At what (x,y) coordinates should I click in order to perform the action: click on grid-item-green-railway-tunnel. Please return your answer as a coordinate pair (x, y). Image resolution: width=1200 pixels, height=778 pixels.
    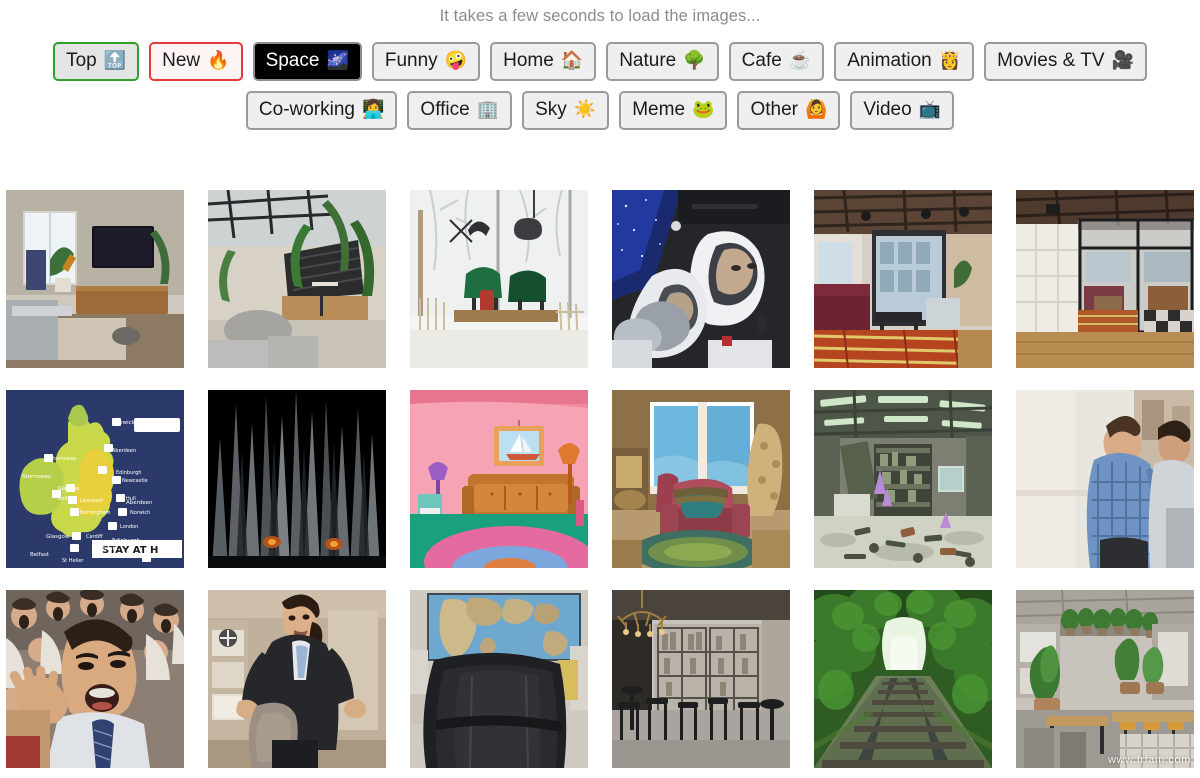
    Looking at the image, I should click on (903, 679).